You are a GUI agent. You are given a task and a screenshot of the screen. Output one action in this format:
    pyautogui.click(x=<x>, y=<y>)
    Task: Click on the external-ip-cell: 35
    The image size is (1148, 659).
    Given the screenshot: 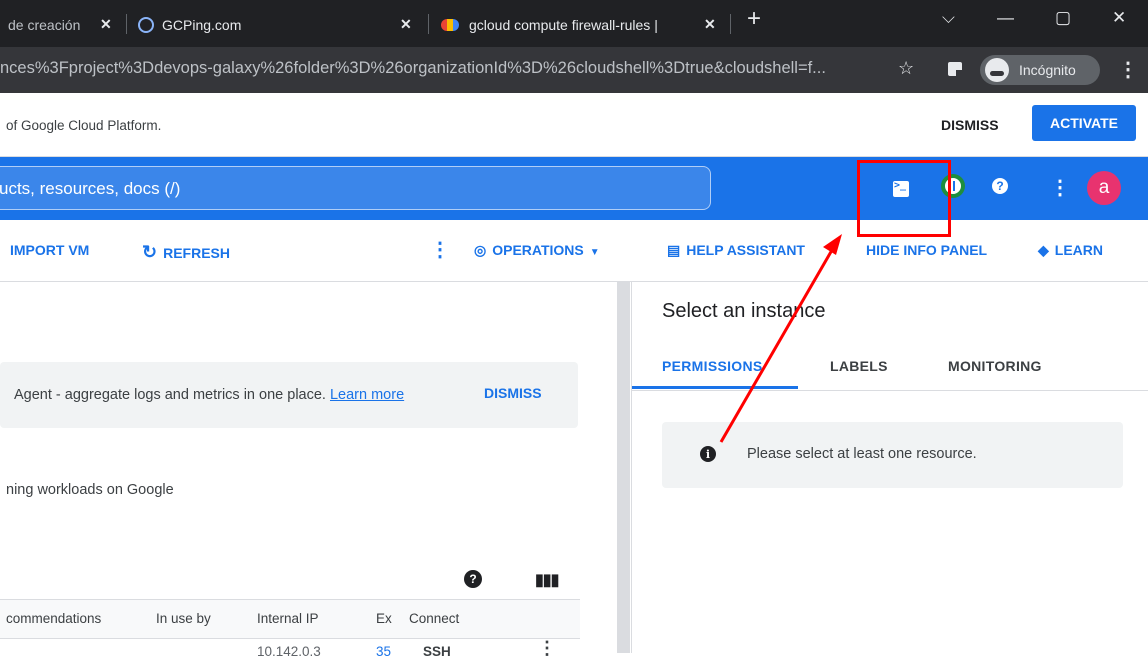 What is the action you would take?
    pyautogui.click(x=383, y=651)
    